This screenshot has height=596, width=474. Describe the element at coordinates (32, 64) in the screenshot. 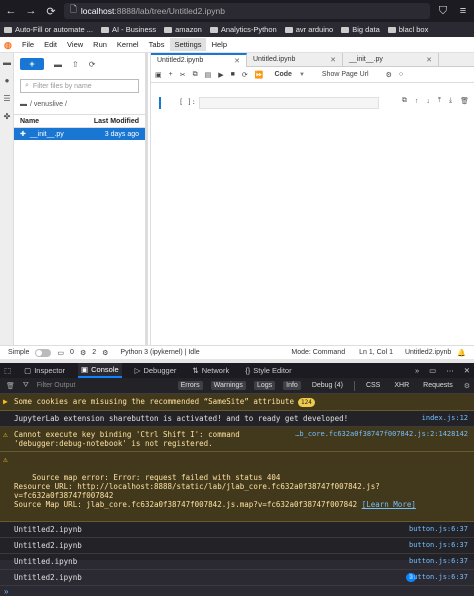

I see `new-launcher-button: +` at that location.